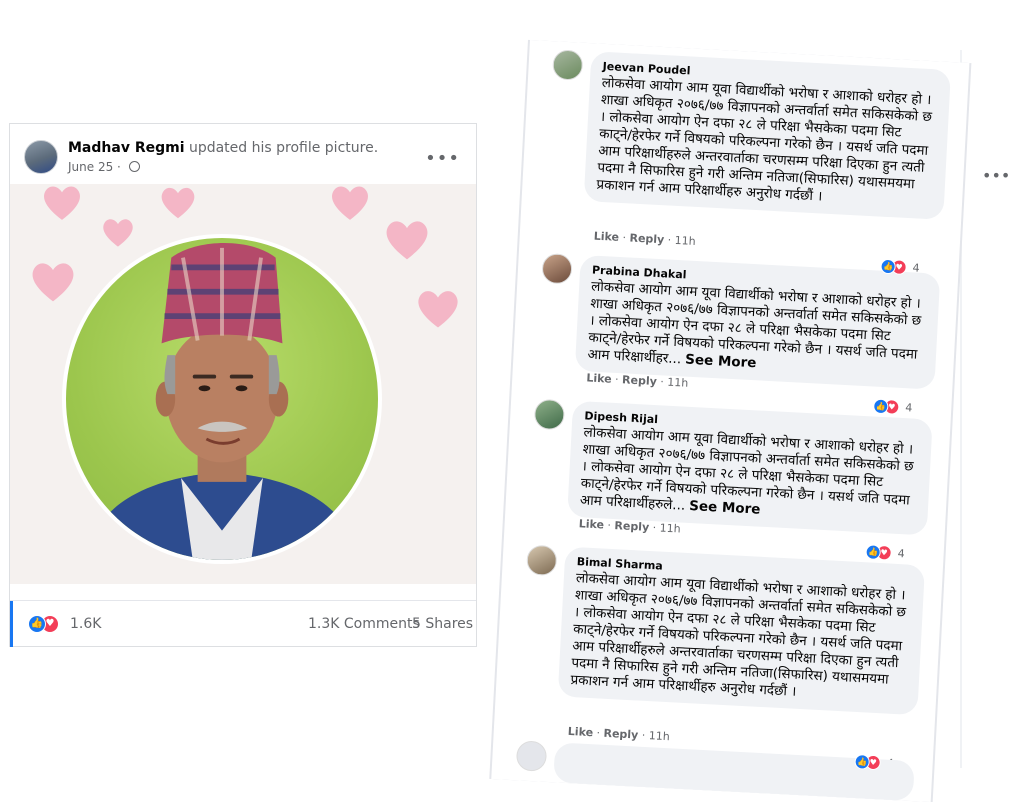 This screenshot has width=1024, height=802. Describe the element at coordinates (41, 157) in the screenshot. I see `author-avatar` at that location.